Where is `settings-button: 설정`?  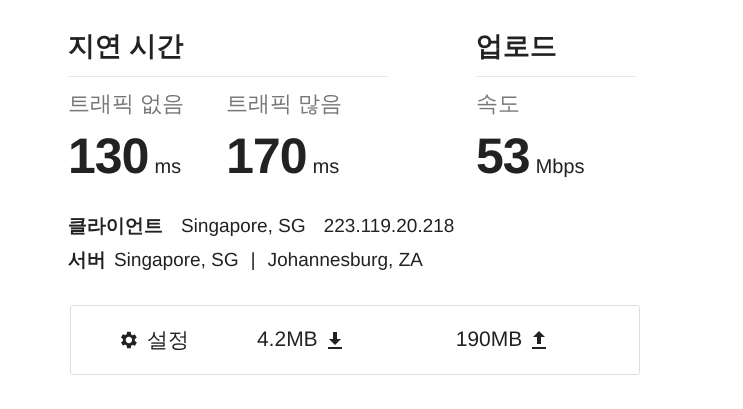
settings-button: 설정 is located at coordinates (153, 340).